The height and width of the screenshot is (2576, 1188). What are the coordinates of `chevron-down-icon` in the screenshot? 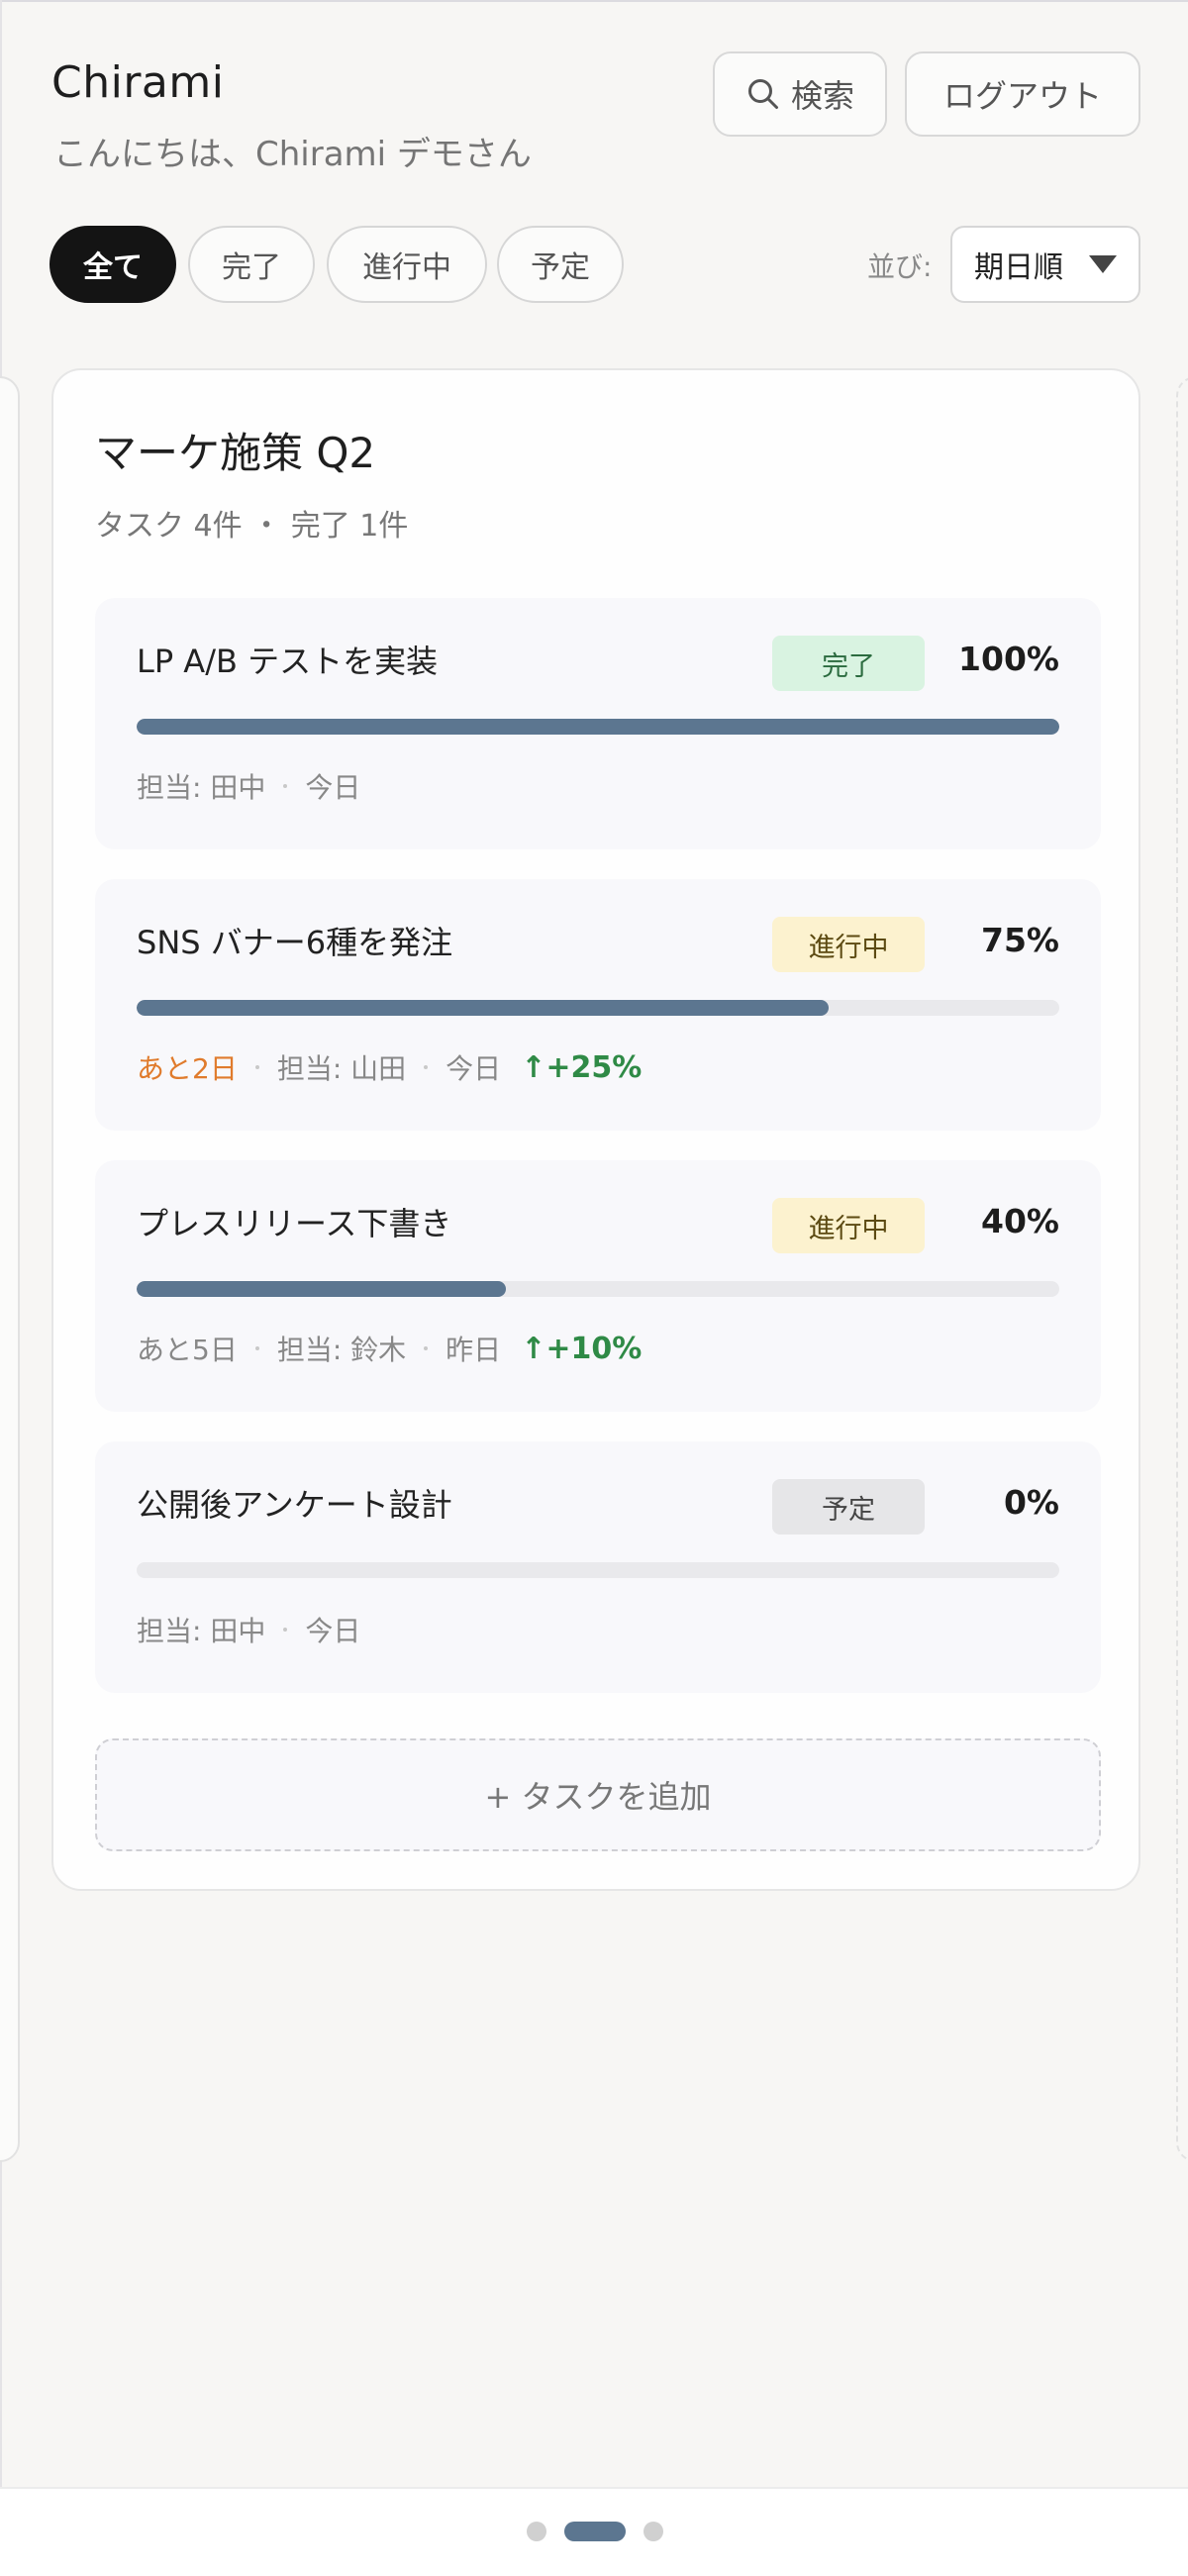 It's located at (1103, 264).